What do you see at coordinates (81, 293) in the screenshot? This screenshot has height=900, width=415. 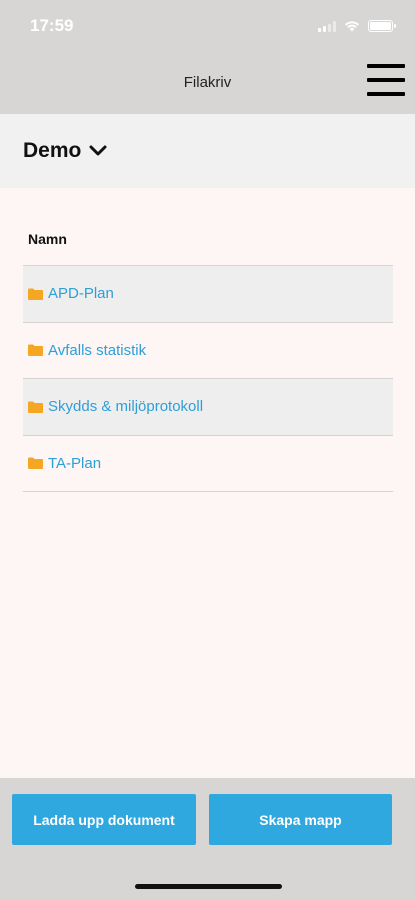 I see `folder-name: APD-Plan` at bounding box center [81, 293].